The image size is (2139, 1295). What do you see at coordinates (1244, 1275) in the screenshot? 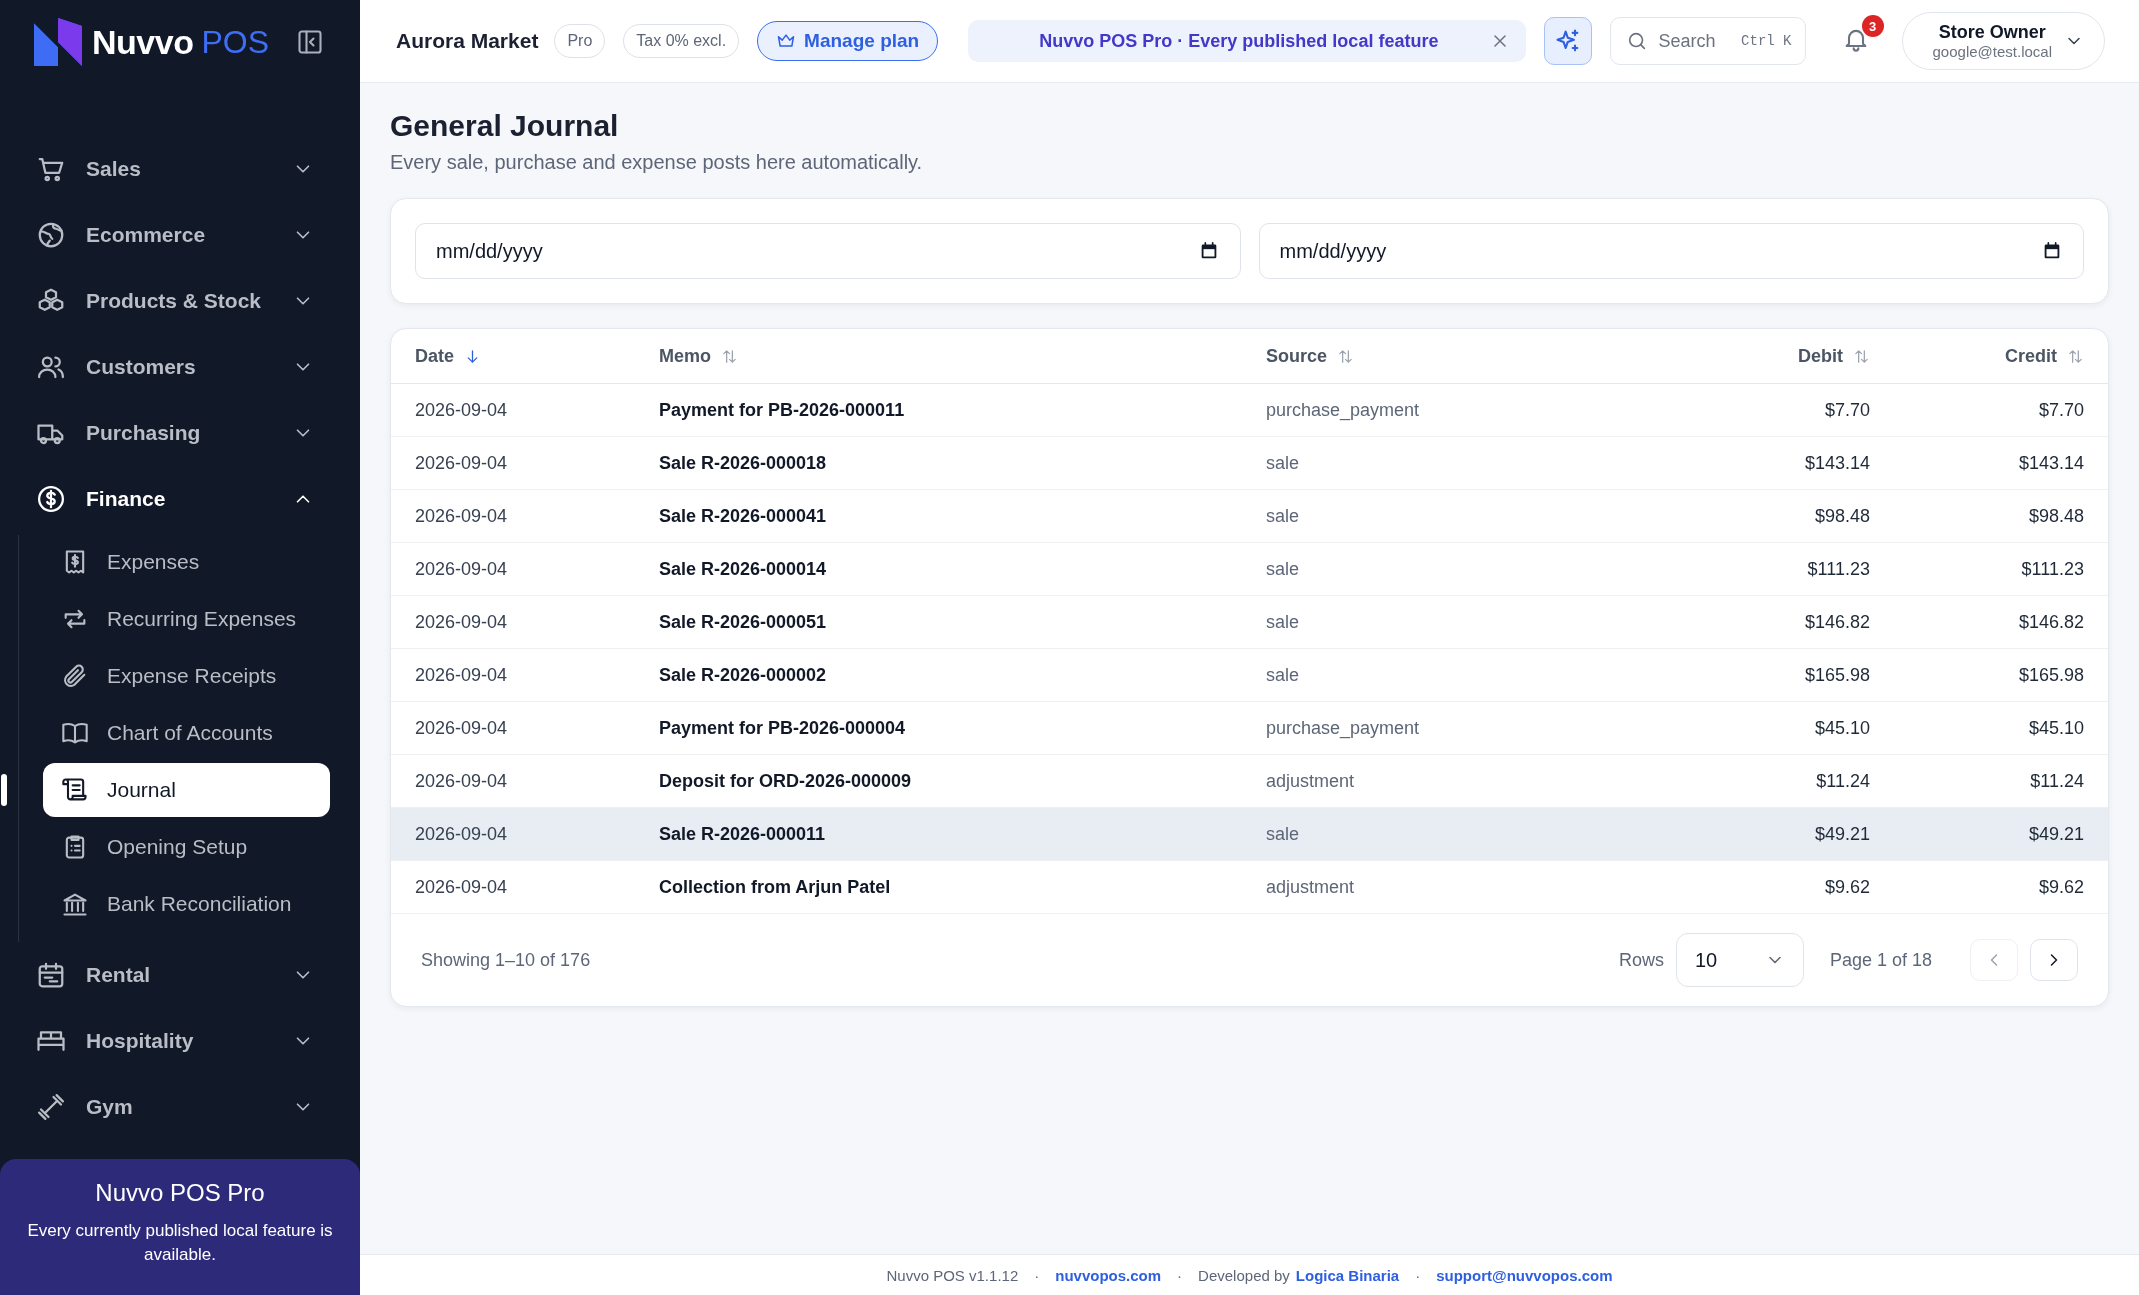
I see `footer-text: Developed by` at bounding box center [1244, 1275].